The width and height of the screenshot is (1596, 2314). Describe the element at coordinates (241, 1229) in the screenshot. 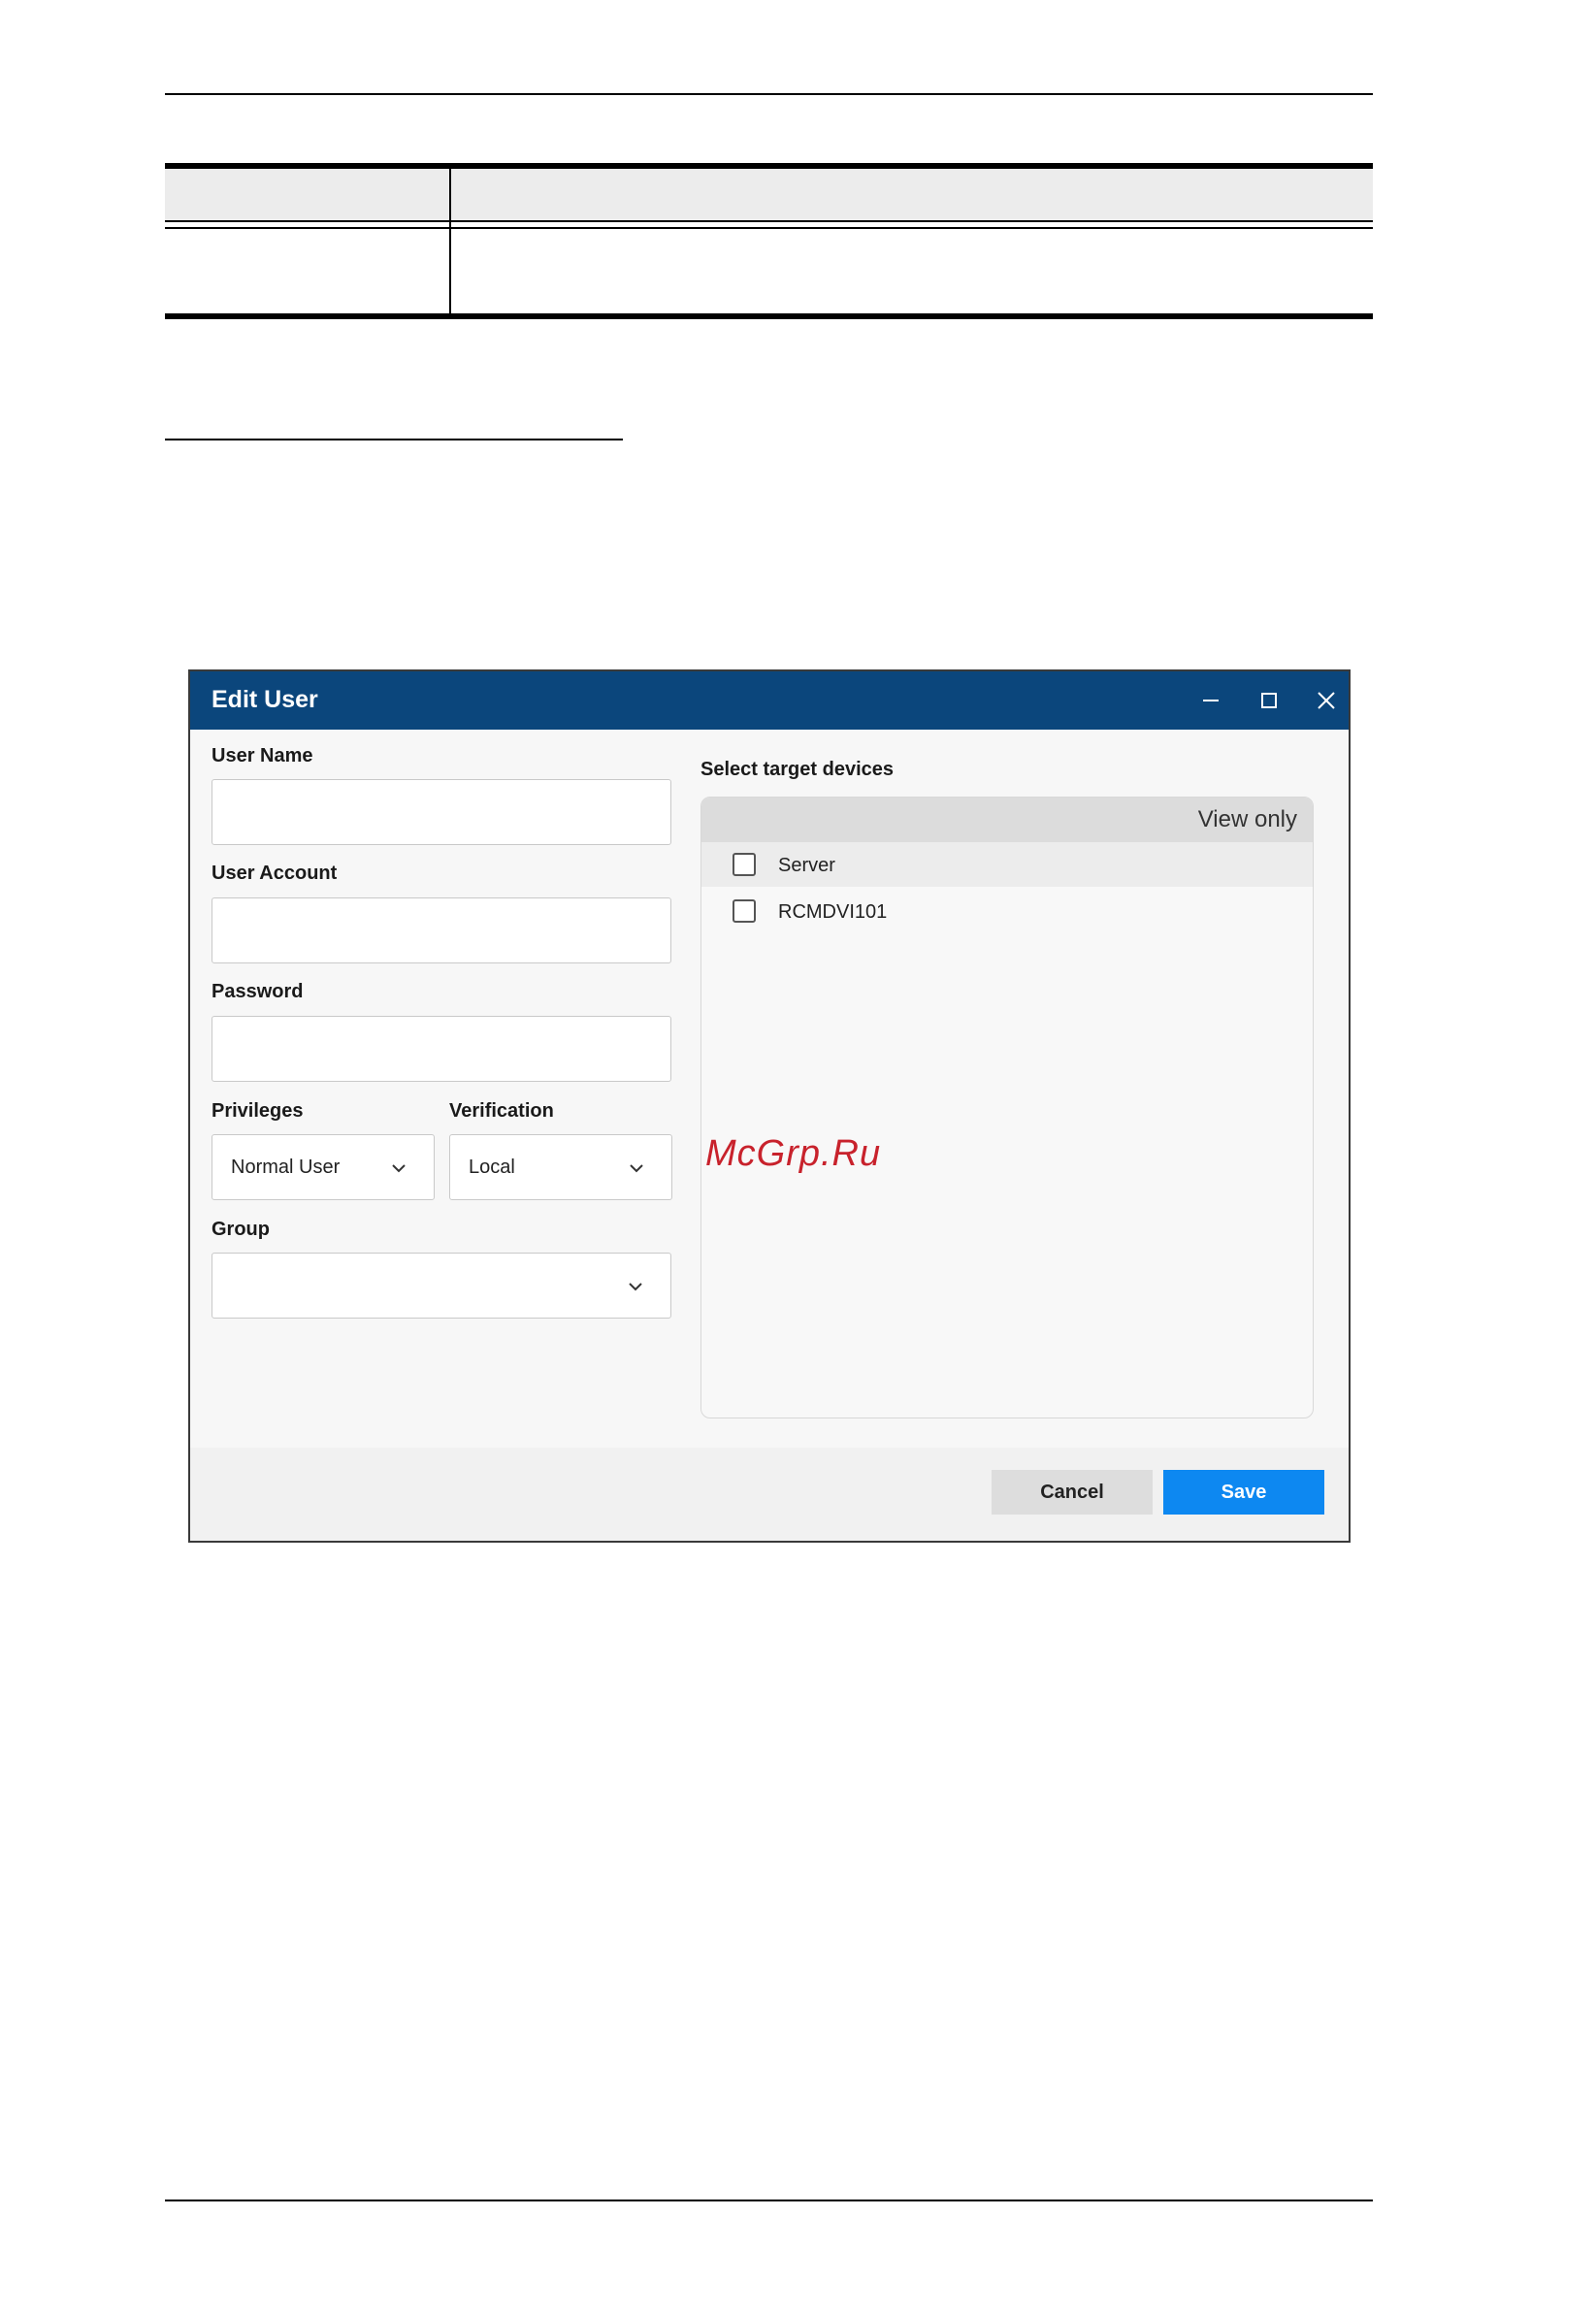

I see `group-label: Group` at that location.